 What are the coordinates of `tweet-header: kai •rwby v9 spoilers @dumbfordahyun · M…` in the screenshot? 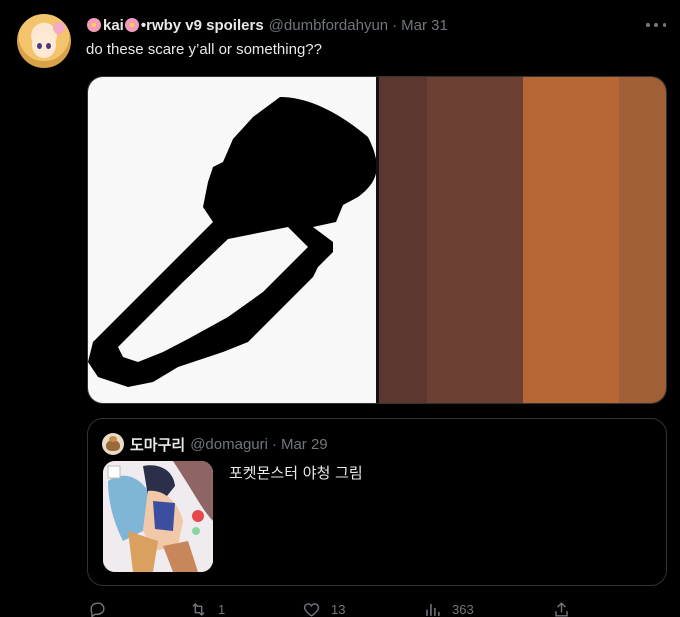 It's located at (267, 25).